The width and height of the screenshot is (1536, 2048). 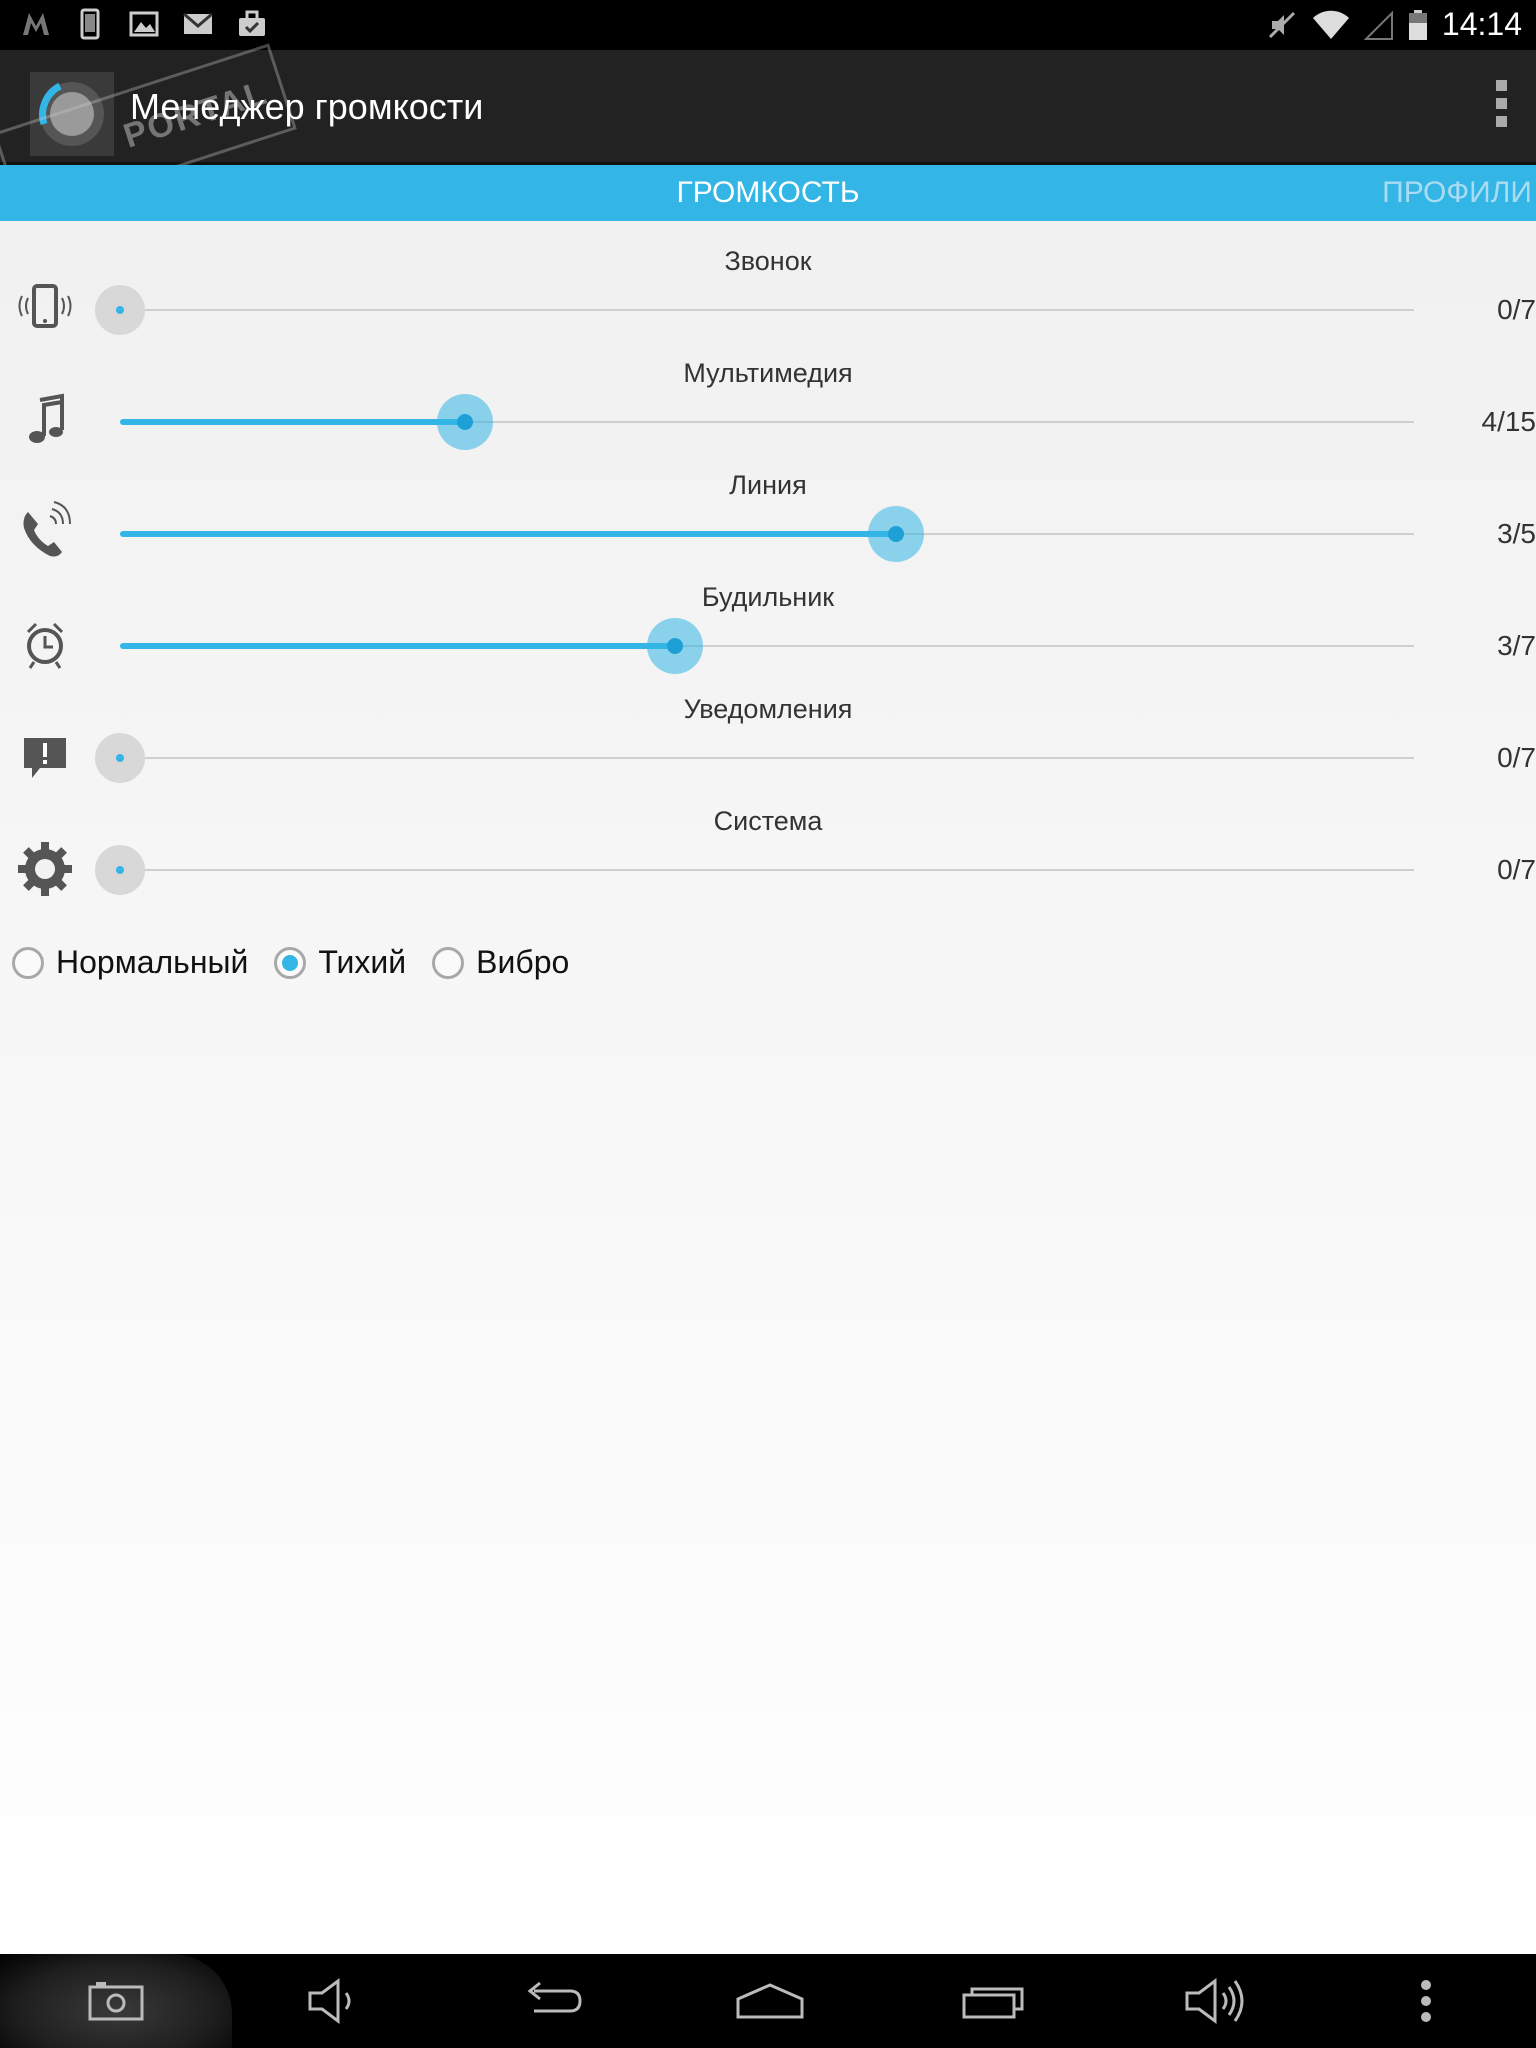 I want to click on overflow-menu-icon, so click(x=1501, y=110).